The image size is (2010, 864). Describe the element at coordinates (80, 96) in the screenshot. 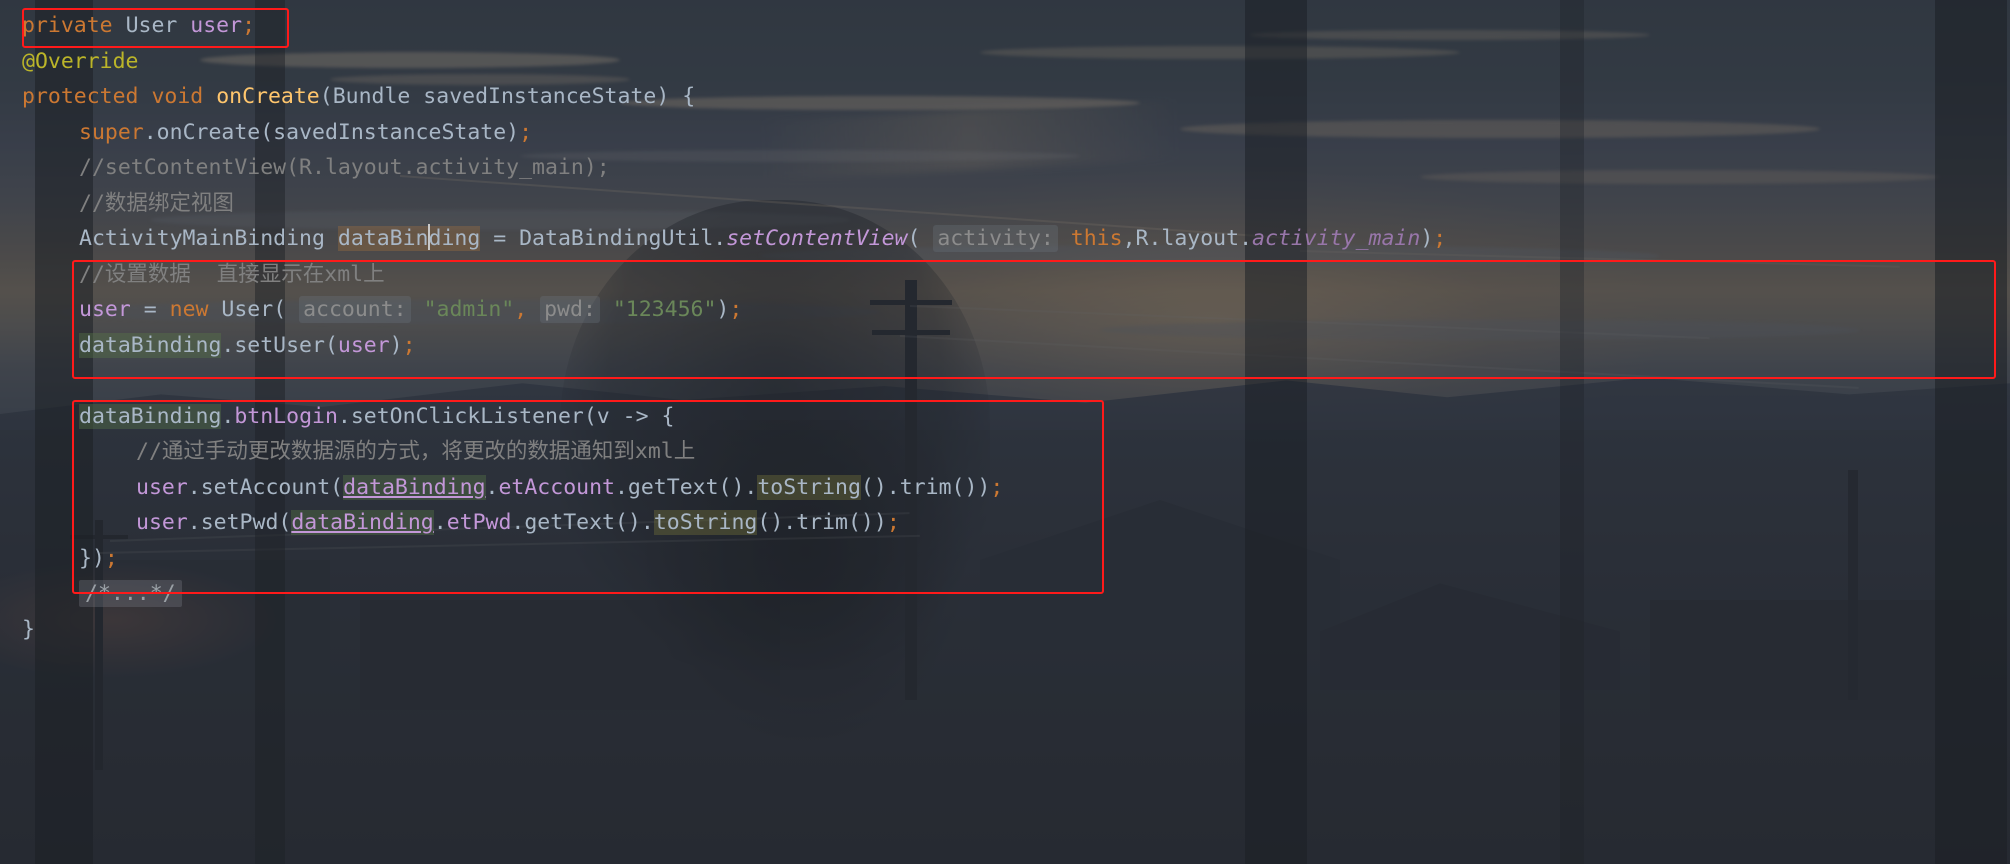

I see `token: protected` at that location.